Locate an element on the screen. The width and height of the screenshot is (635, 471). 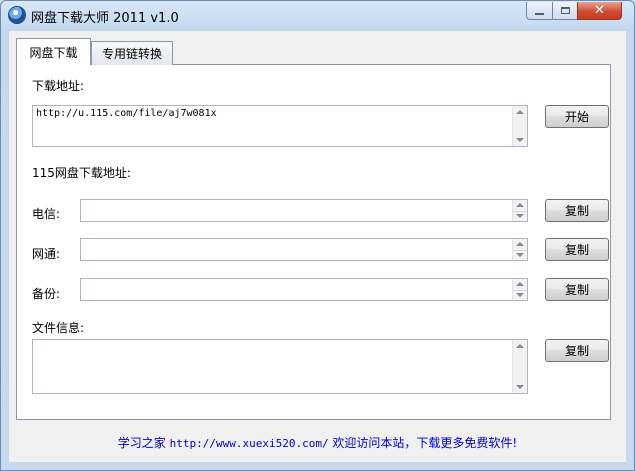
download-url-input: http://u.115.com/file/aj7w081x is located at coordinates (280, 126).